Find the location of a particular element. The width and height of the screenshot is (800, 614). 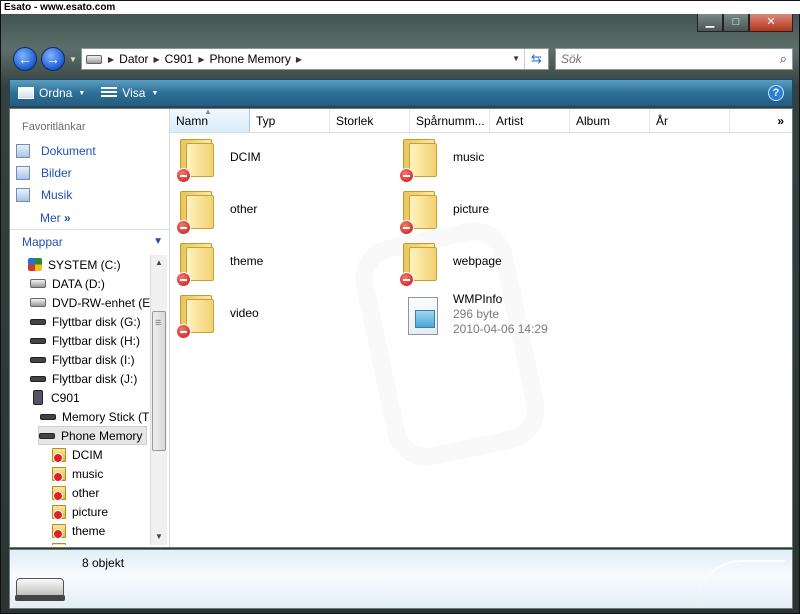

folder-item-dcim: DCIM is located at coordinates (218, 160).